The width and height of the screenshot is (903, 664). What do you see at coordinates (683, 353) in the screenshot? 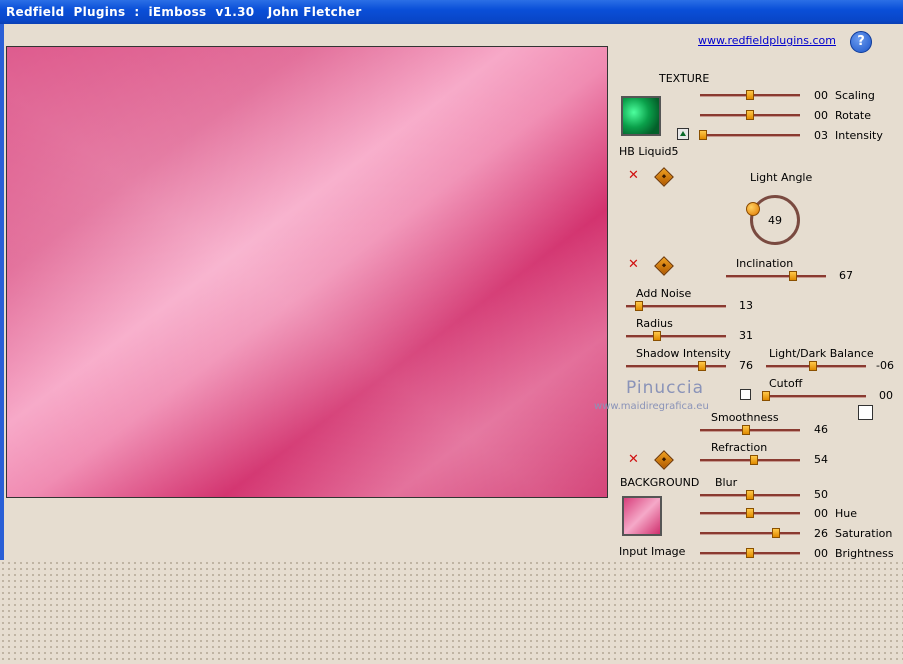
I see `shadow-intensity-label: Shadow Intensity` at bounding box center [683, 353].